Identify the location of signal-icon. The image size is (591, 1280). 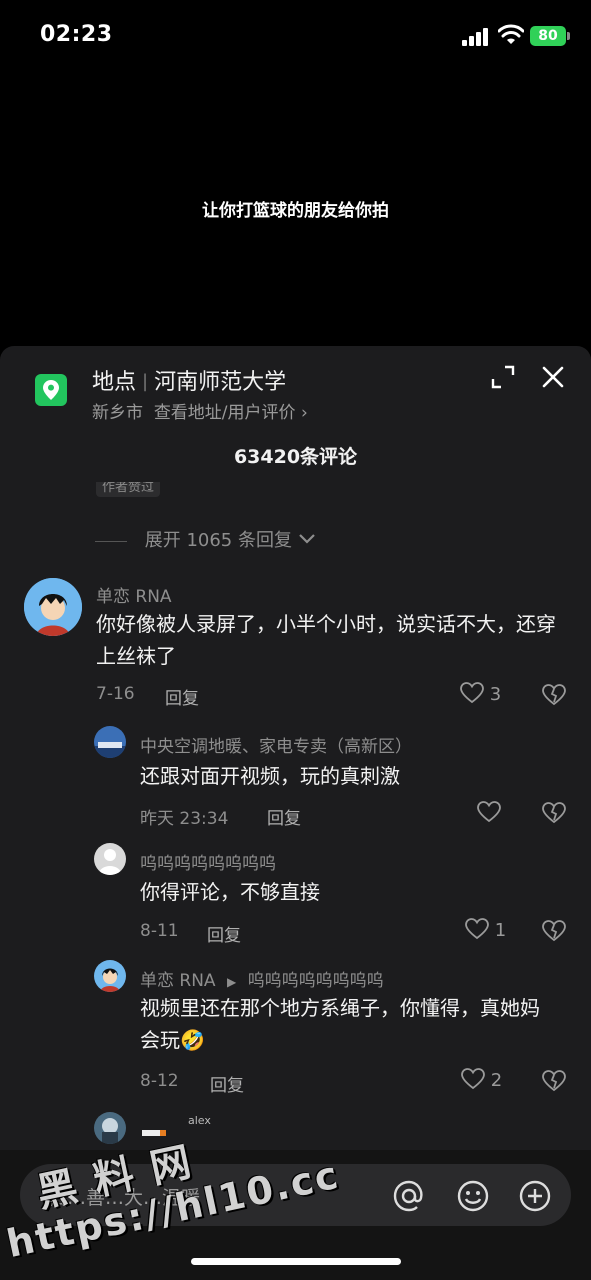
(476, 37).